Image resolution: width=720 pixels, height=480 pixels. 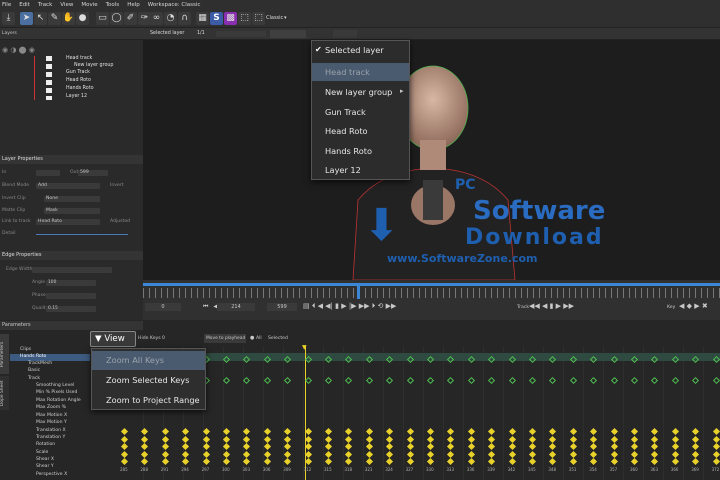 I want to click on dropdown-item-head-roto: Head Roto, so click(x=360, y=131).